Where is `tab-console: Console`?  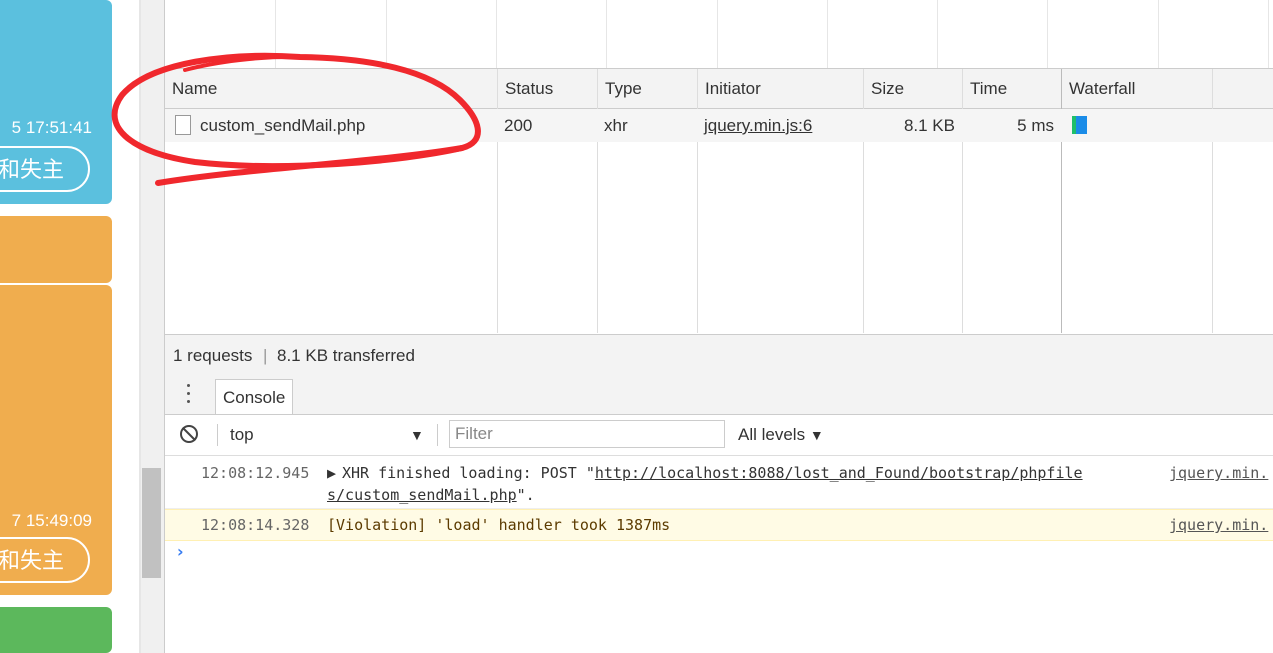
tab-console: Console is located at coordinates (254, 396).